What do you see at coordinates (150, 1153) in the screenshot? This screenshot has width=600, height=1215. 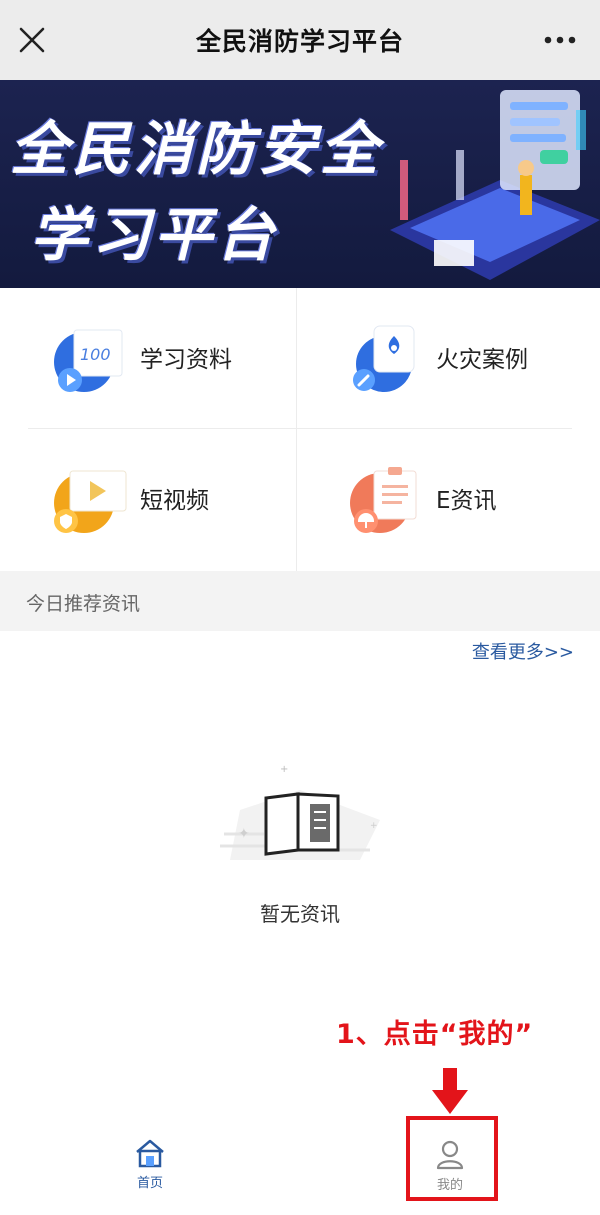 I see `home-icon` at bounding box center [150, 1153].